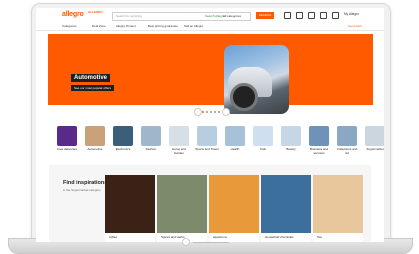 This screenshot has height=254, width=419. What do you see at coordinates (215, 16) in the screenshot?
I see `search-scope: Search Allegro` at bounding box center [215, 16].